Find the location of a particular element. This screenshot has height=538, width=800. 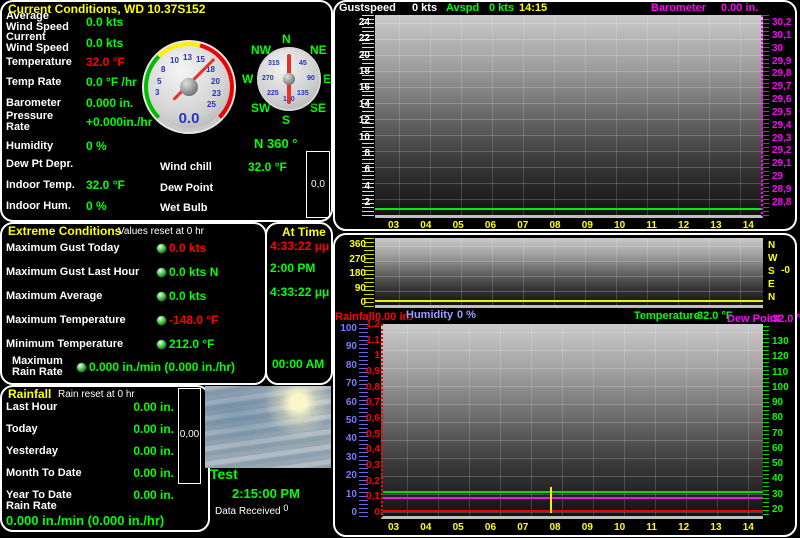

y-tick-label: 30,2 is located at coordinates (782, 22).